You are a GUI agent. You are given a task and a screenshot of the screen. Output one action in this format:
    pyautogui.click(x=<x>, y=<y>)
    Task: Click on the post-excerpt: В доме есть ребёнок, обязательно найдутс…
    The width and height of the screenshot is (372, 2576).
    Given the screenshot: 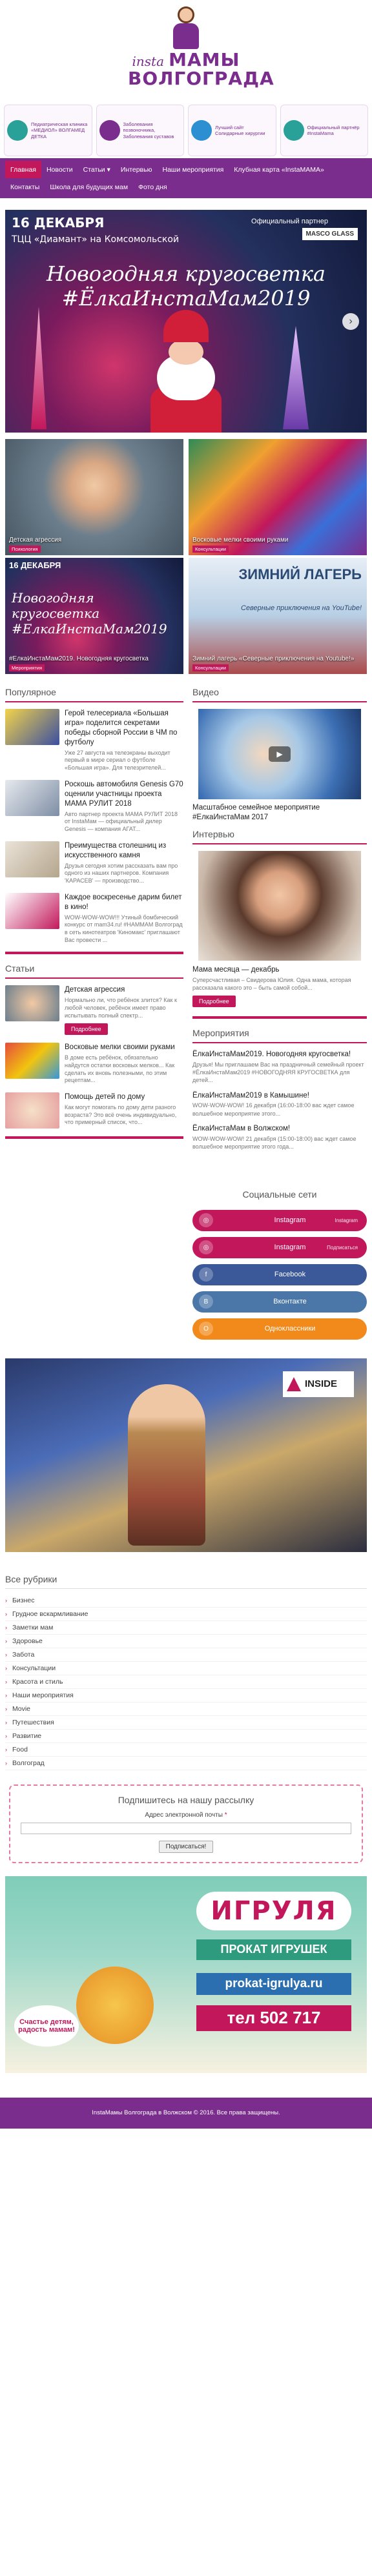 What is the action you would take?
    pyautogui.click(x=120, y=1069)
    